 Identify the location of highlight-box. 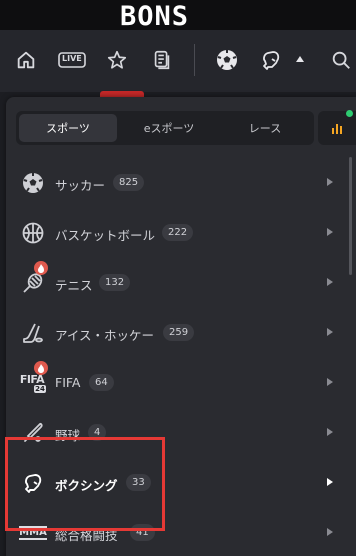
(85, 484).